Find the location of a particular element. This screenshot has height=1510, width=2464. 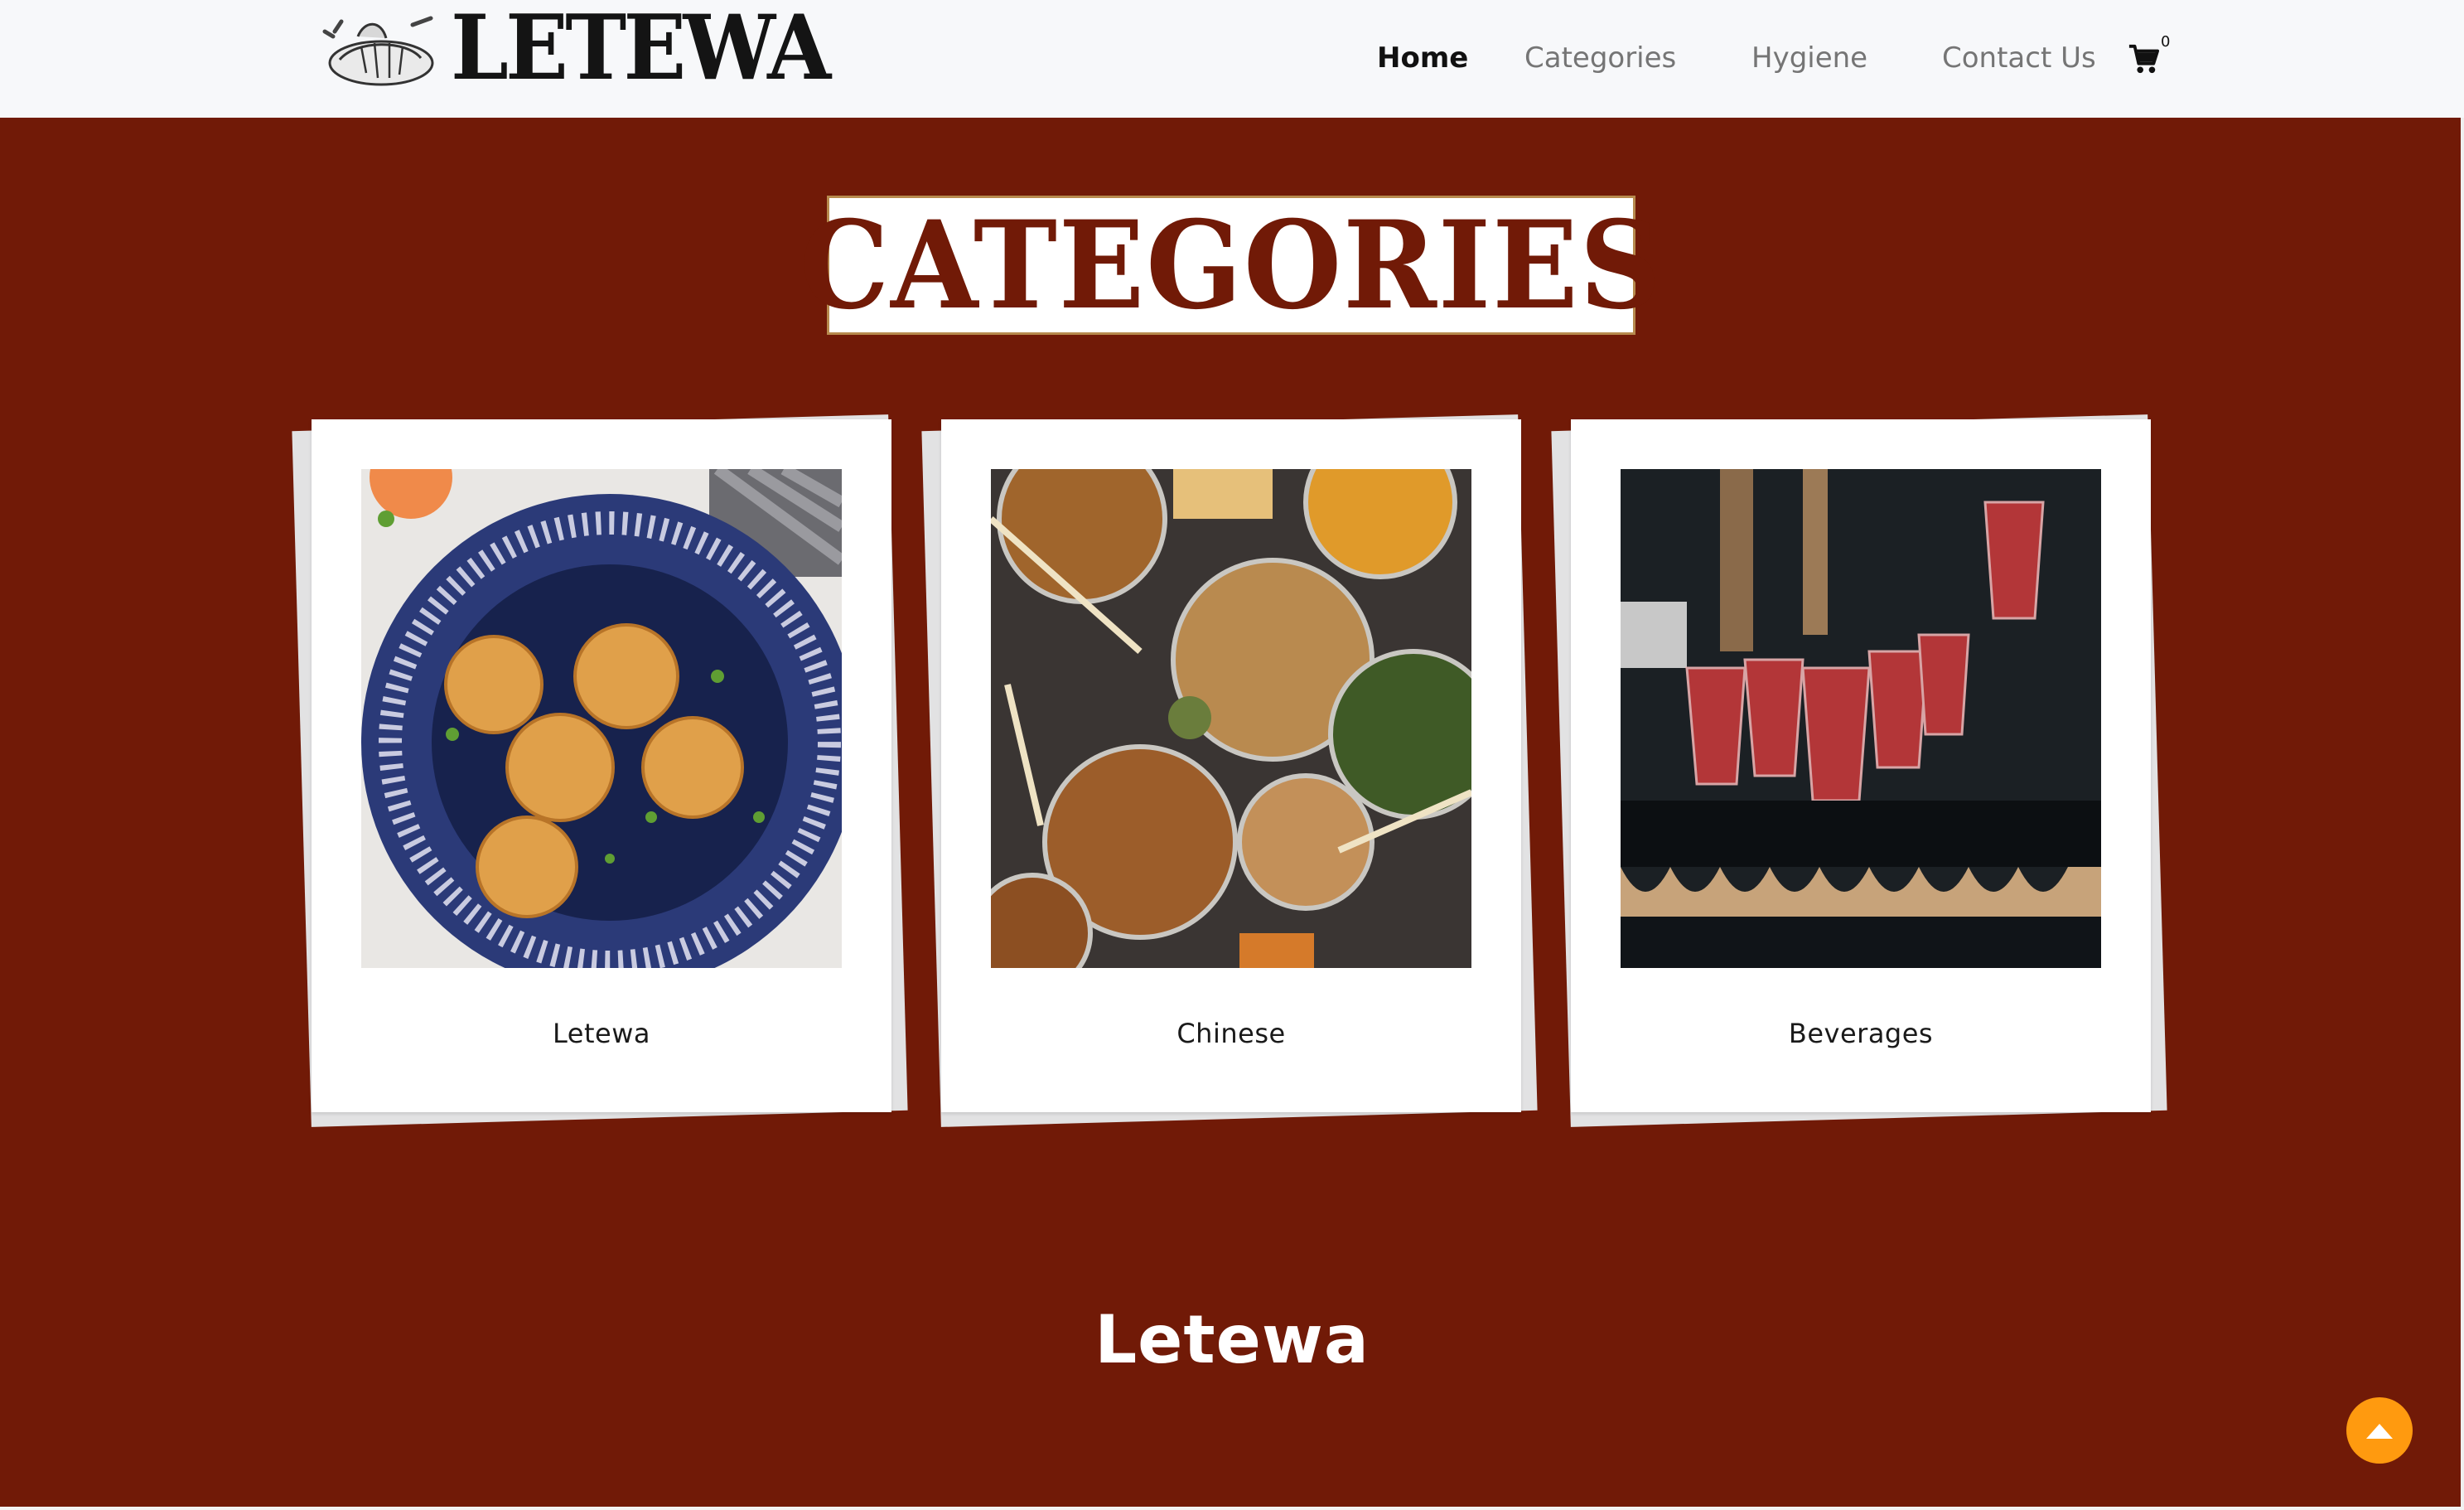

drink-cups-image is located at coordinates (1861, 718).